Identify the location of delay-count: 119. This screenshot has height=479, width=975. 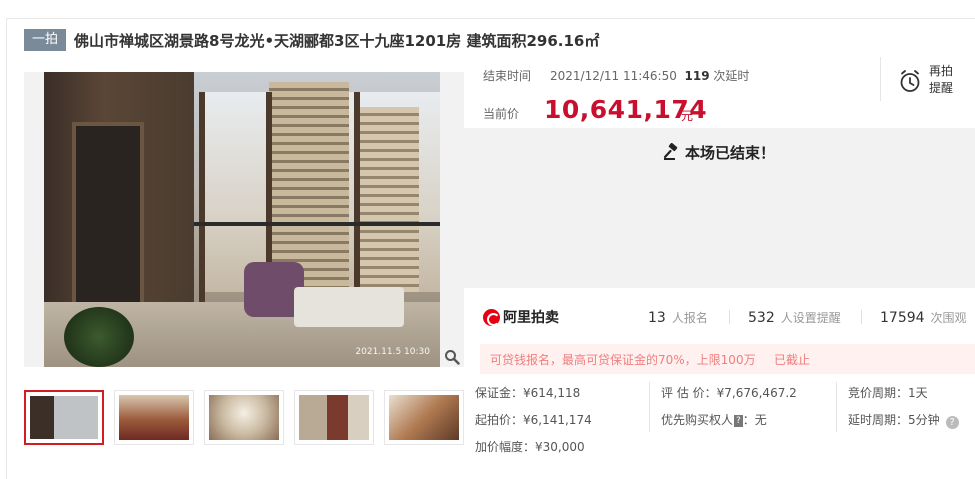
(697, 76).